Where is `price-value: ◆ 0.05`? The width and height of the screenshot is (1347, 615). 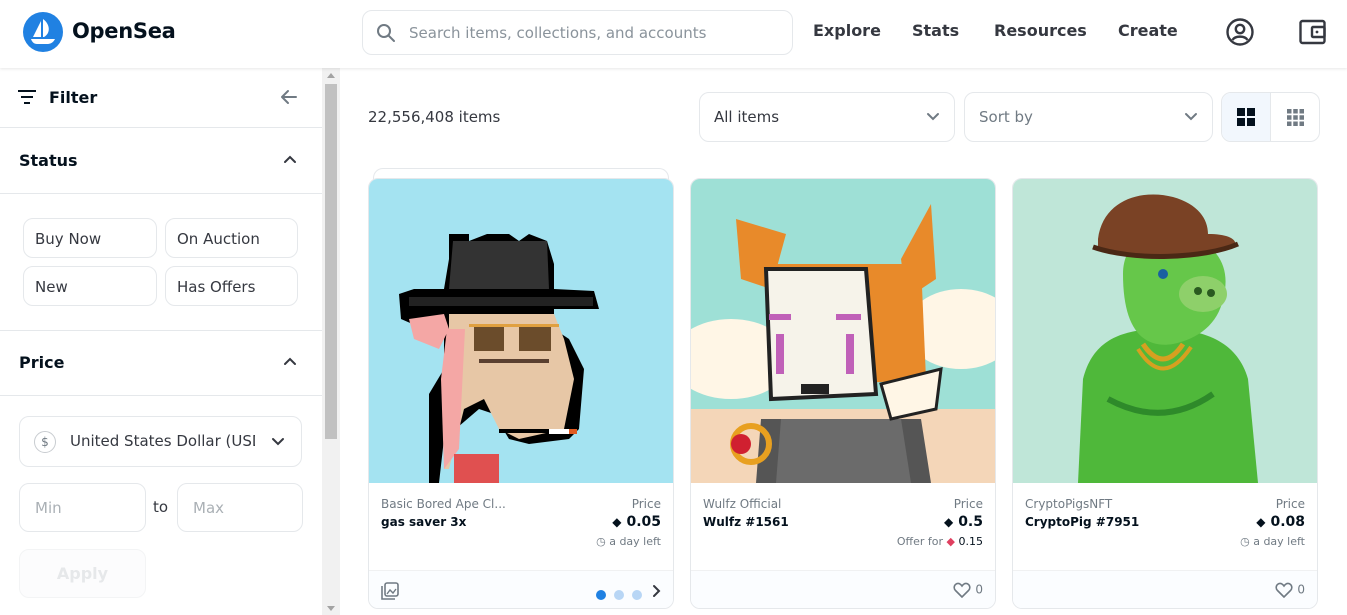 price-value: ◆ 0.05 is located at coordinates (636, 522).